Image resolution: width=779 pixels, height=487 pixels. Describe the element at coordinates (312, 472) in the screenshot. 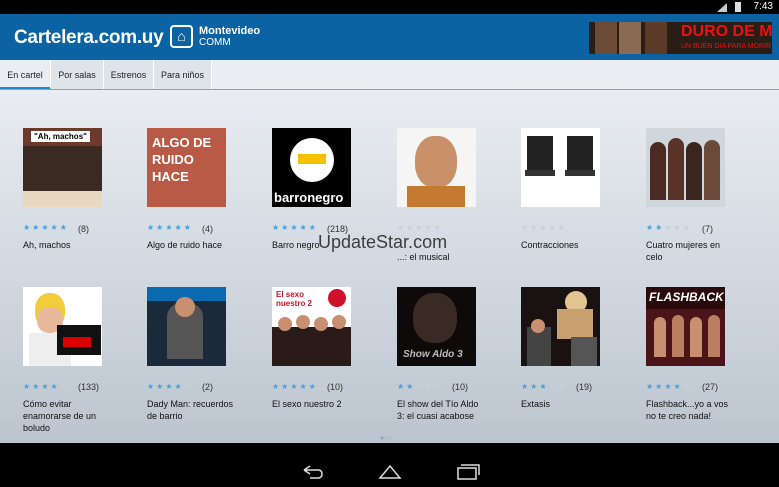

I see `back-icon` at that location.